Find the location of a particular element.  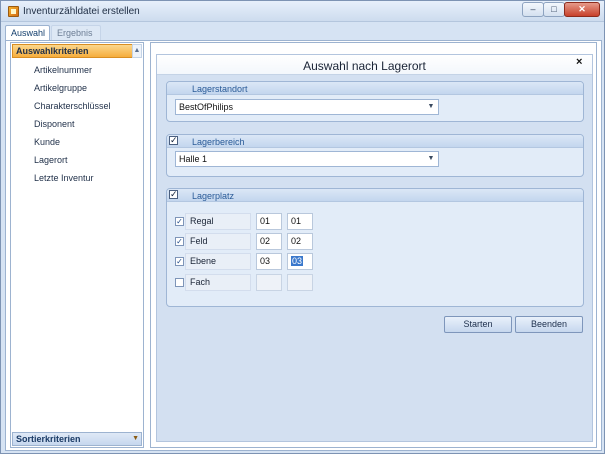

group-lagerbereich-header: ✓ Lagerbereich is located at coordinates (375, 141).